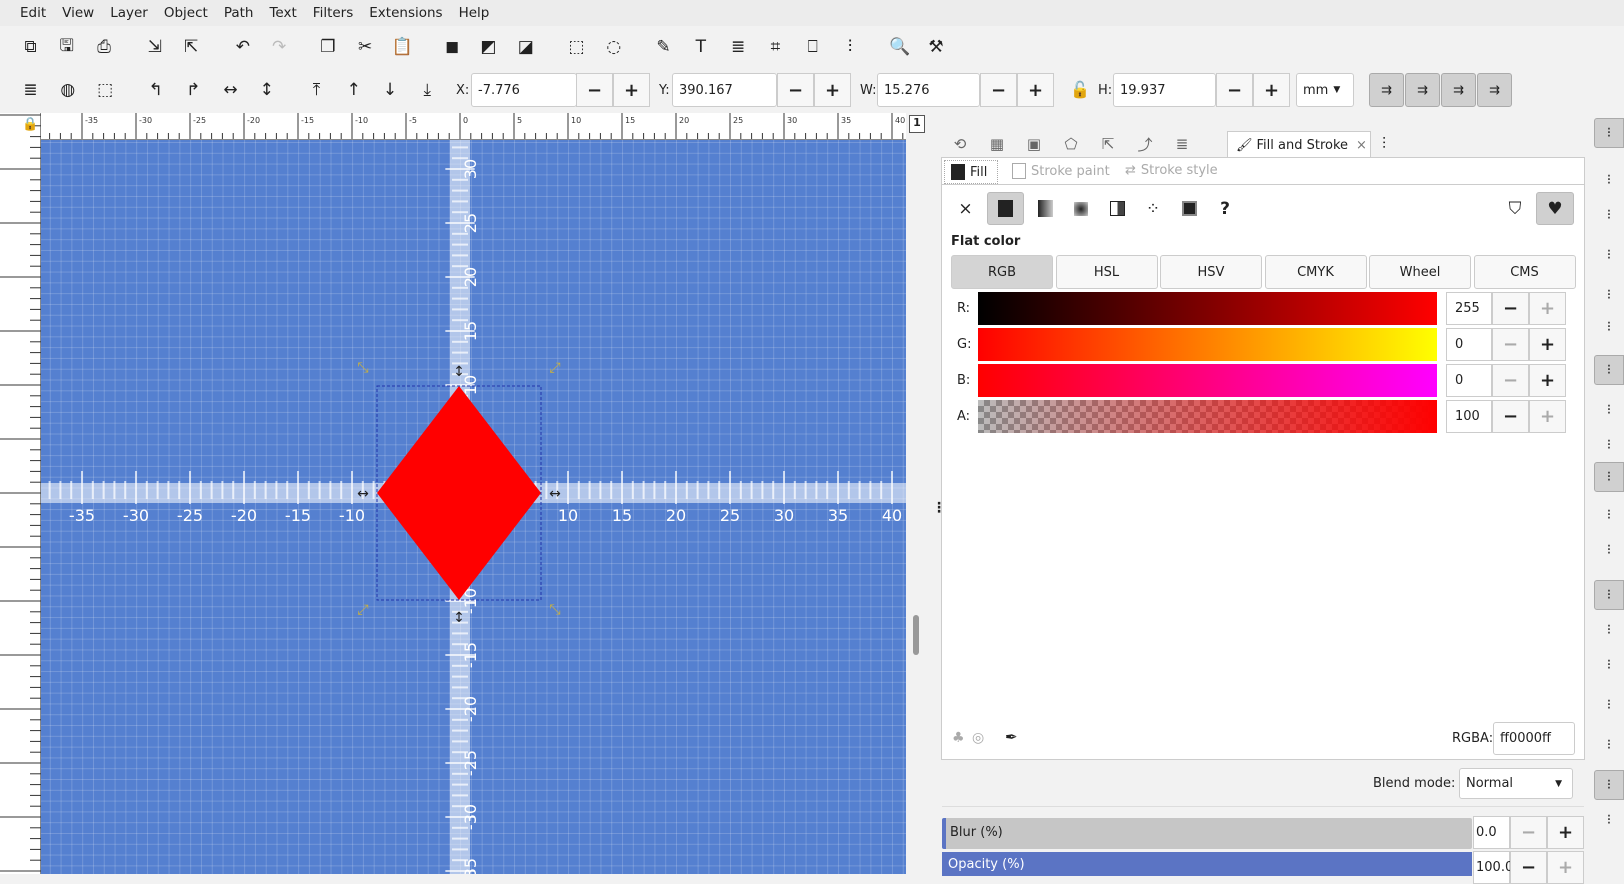  I want to click on snap-others-button: ⁝, so click(1609, 595).